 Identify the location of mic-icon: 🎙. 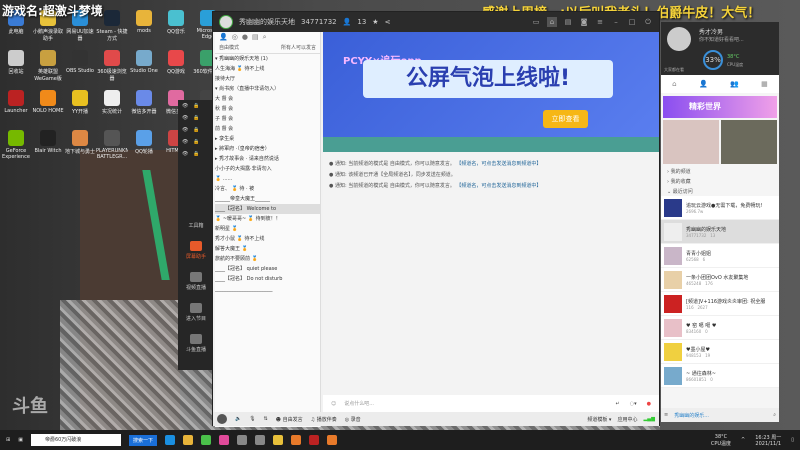
(252, 419).